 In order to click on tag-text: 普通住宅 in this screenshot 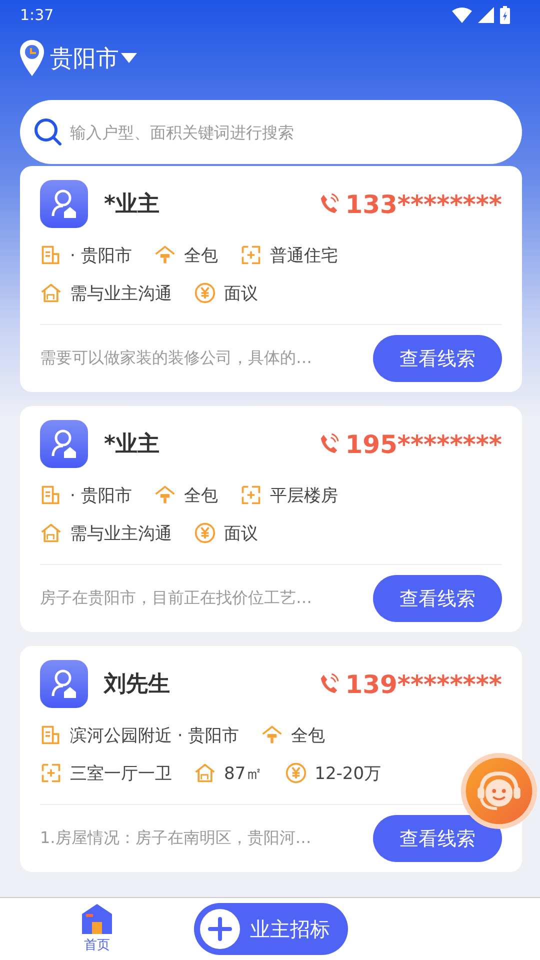, I will do `click(304, 255)`.